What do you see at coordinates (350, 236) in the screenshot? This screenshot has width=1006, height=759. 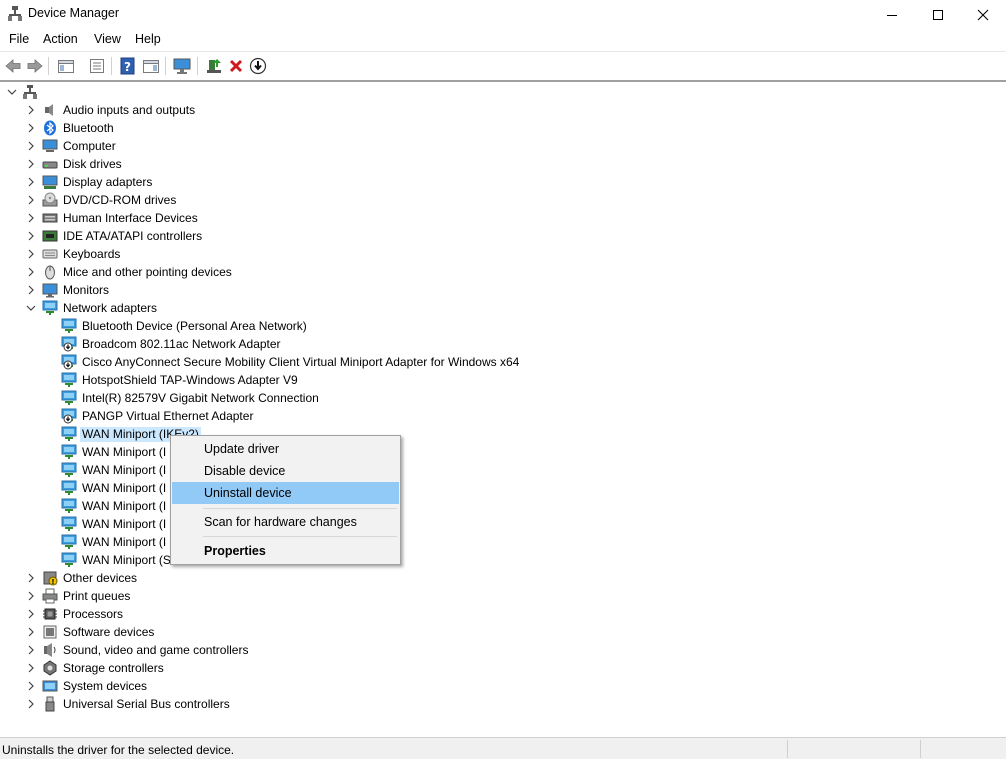 I see `tree-category-ide-ata-atapi-controllers: IDE ATA/ATAPI controllers` at bounding box center [350, 236].